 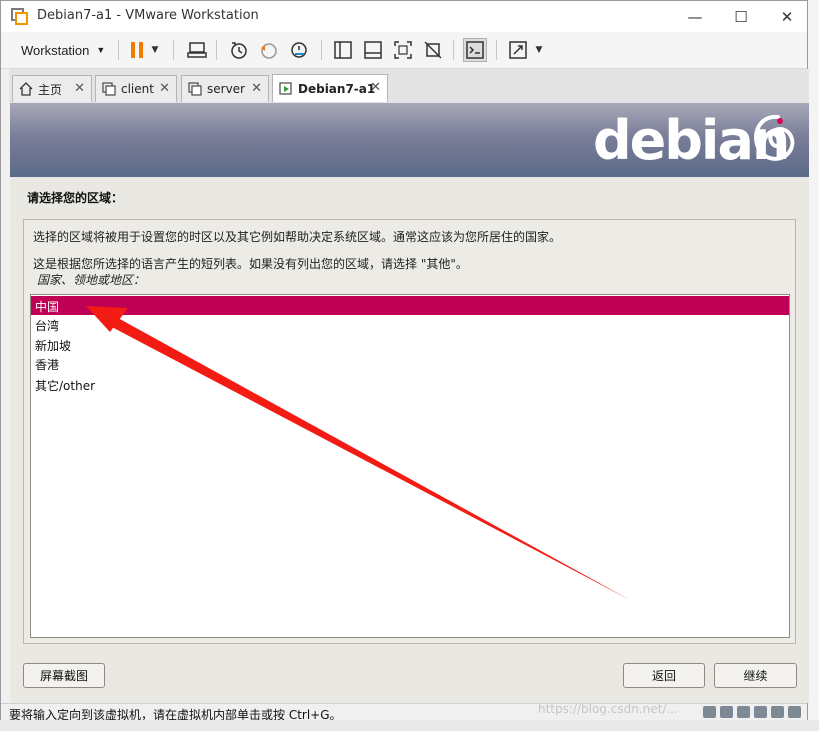 I want to click on title-bar: Debian7-a1 - VMware Workstation — ☐ ✕, so click(x=404, y=16).